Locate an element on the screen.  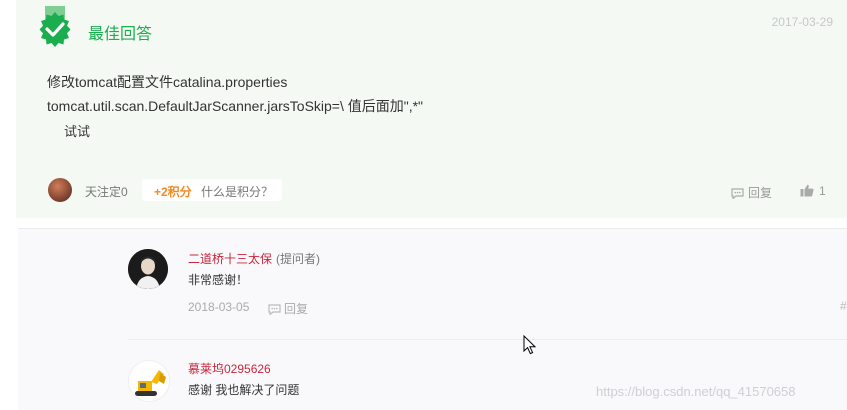
avatar-portrait is located at coordinates (148, 269).